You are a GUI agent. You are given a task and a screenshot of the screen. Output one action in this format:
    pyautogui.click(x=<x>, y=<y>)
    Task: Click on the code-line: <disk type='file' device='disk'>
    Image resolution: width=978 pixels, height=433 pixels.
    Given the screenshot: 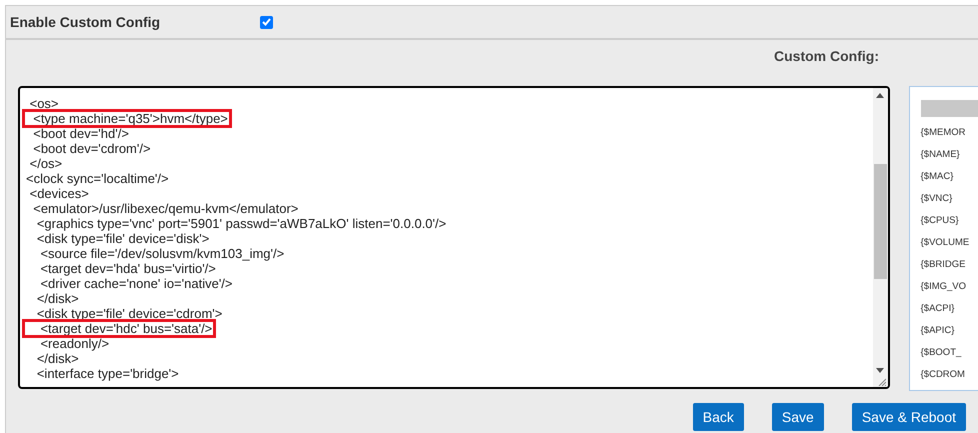 What is the action you would take?
    pyautogui.click(x=123, y=238)
    